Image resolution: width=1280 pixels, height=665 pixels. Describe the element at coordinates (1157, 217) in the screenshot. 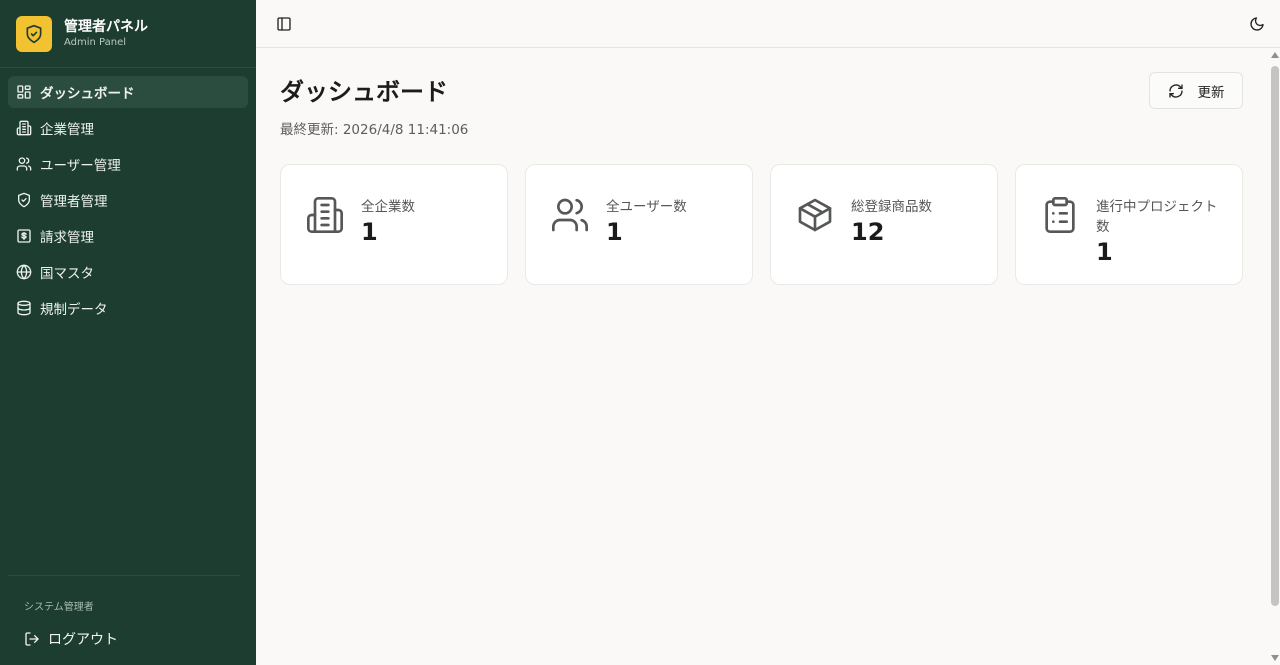

I see `stat-label: 進行中プロジェクト数` at that location.